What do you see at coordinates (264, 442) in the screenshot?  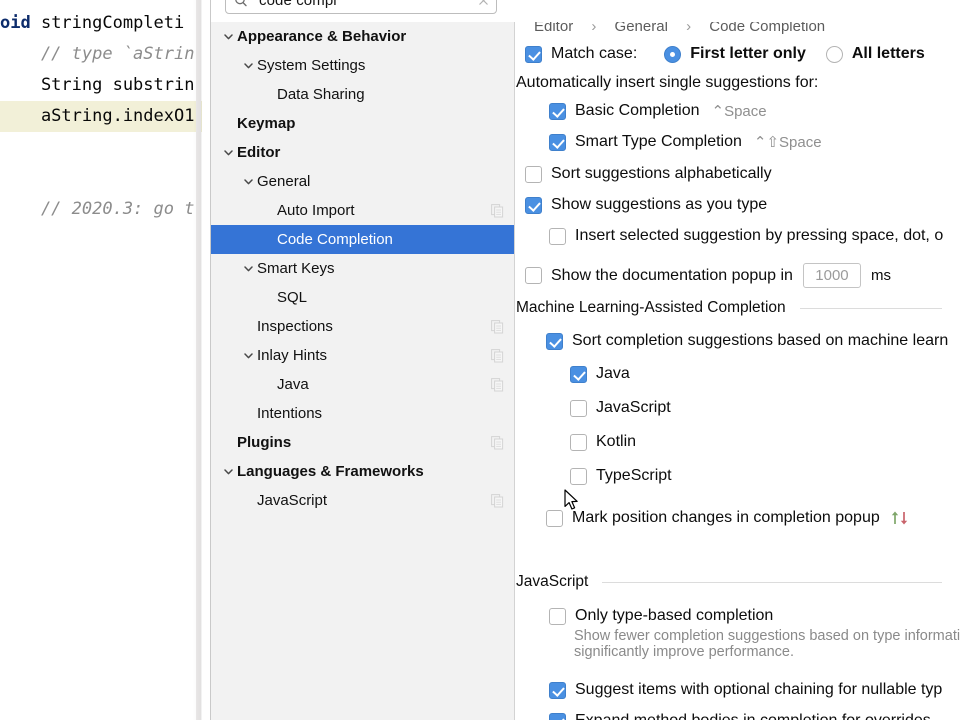 I see `sidebar-item-label: Plugins` at bounding box center [264, 442].